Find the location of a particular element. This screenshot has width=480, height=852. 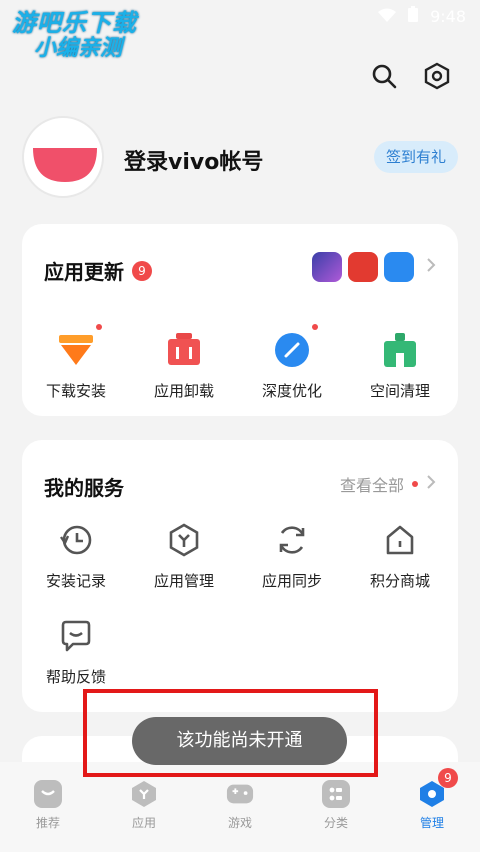

store-icon is located at coordinates (400, 540).